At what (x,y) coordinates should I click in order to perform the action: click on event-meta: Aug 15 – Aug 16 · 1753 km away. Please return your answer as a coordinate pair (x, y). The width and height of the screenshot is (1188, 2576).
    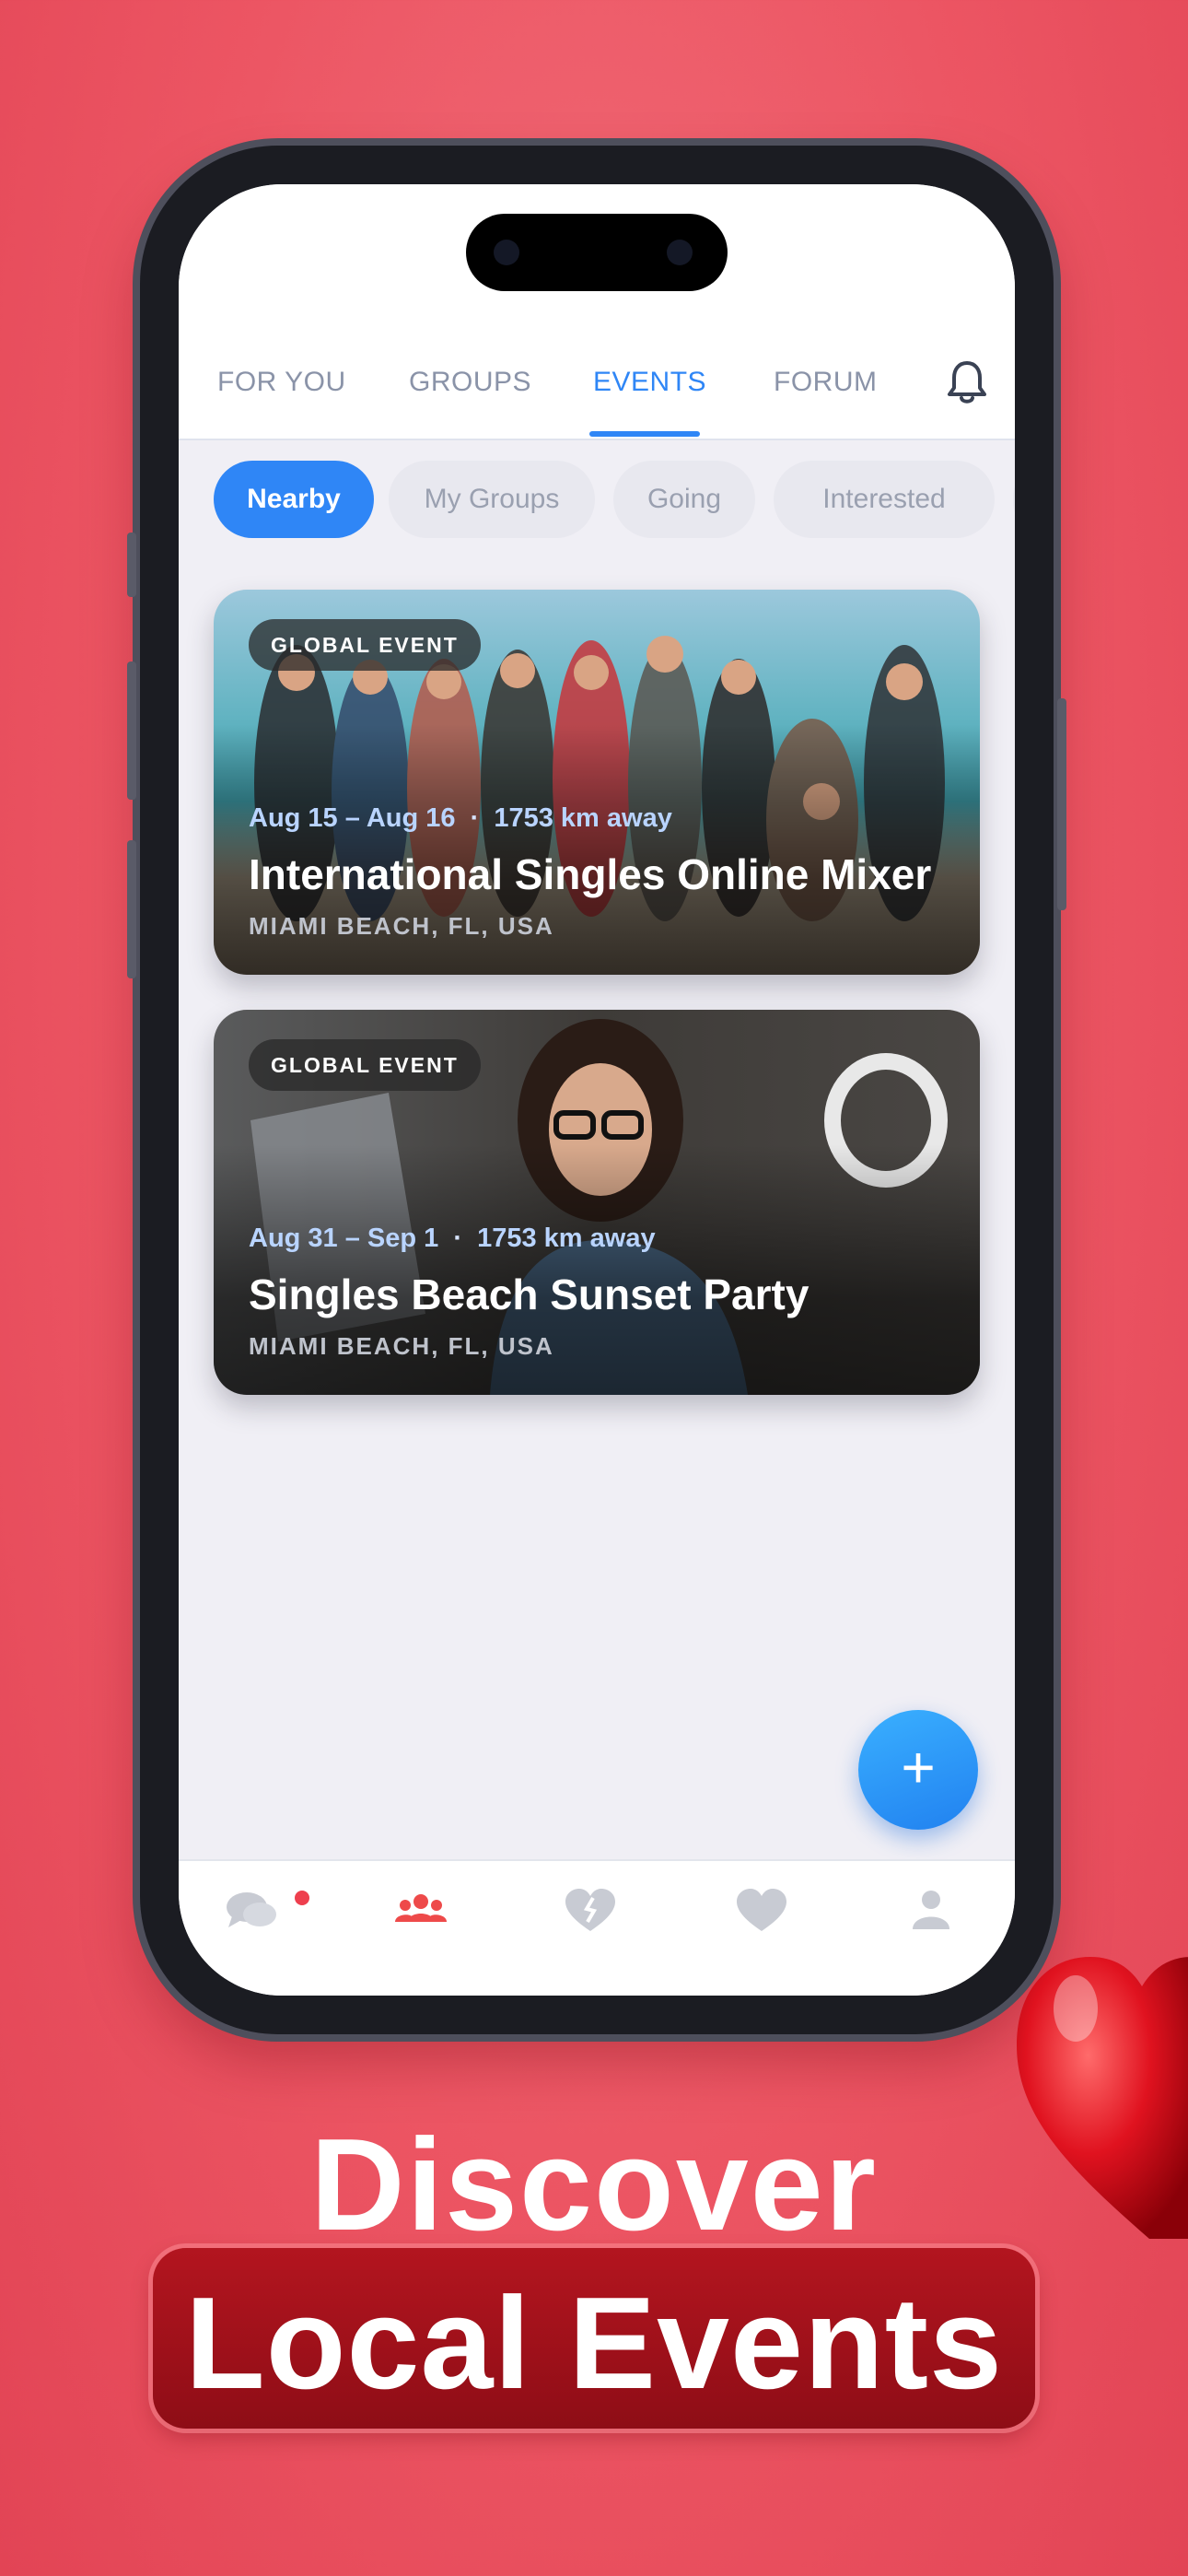
    Looking at the image, I should click on (460, 818).